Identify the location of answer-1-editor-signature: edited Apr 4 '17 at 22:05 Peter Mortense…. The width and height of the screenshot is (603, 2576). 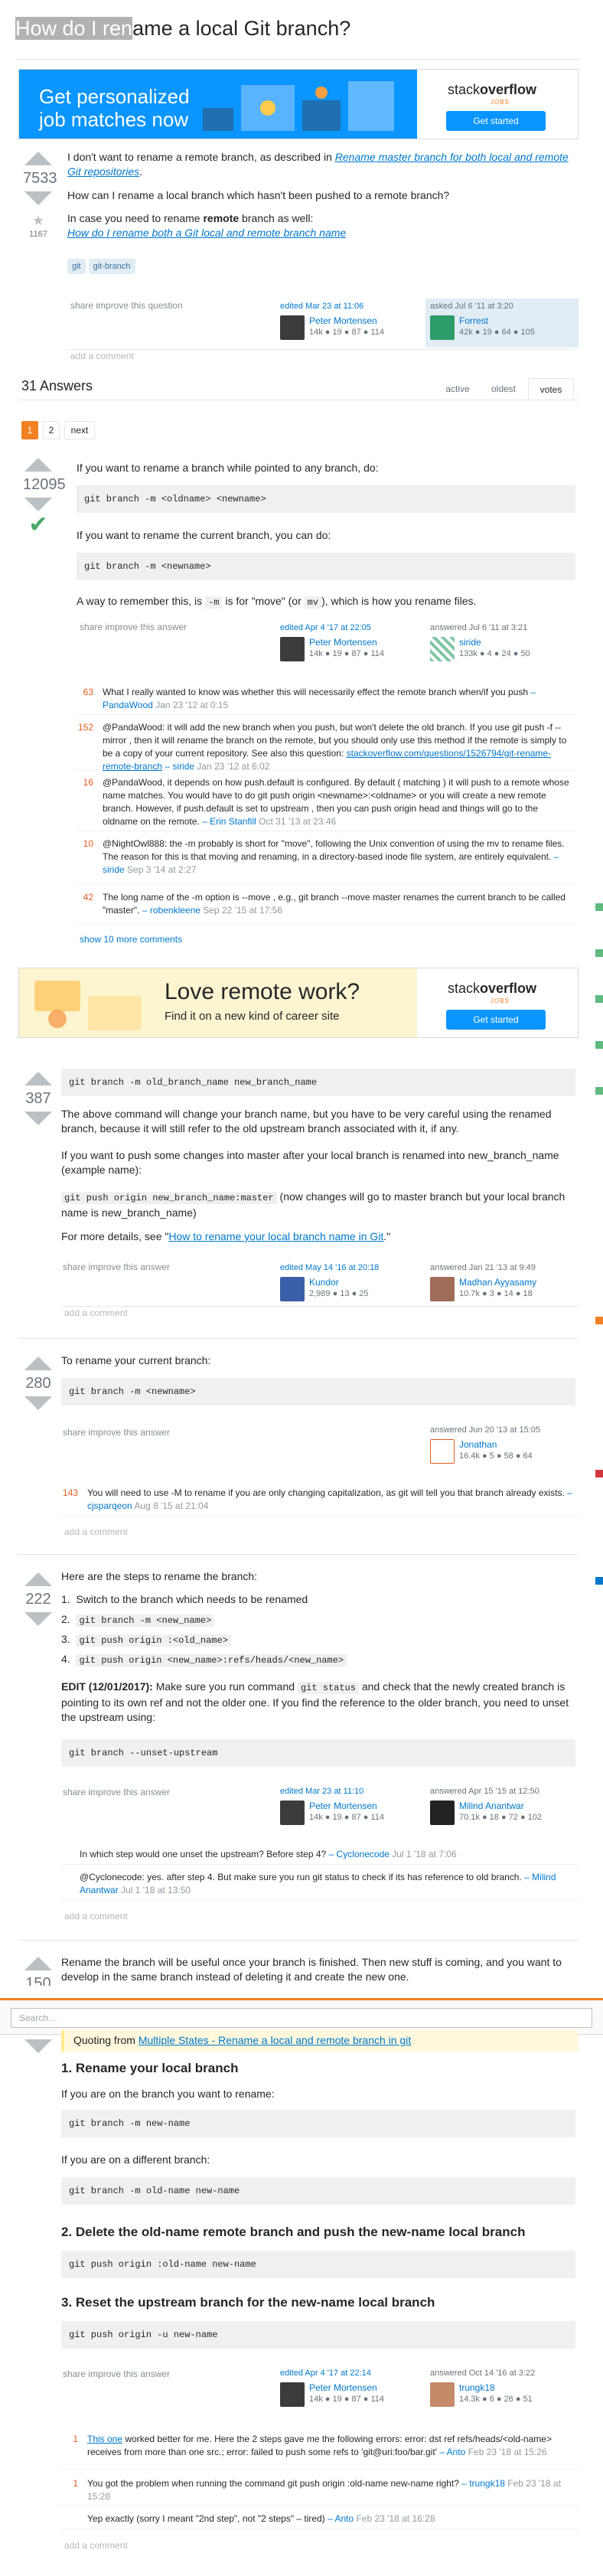
(352, 644).